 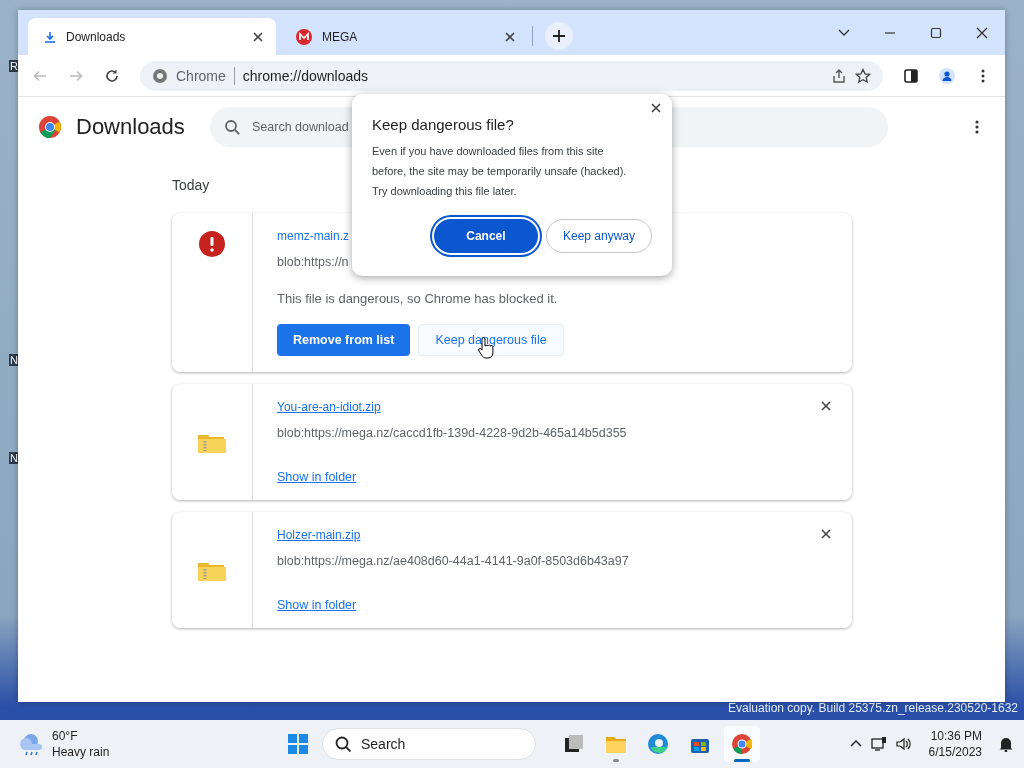 I want to click on volume-icon, so click(x=902, y=744).